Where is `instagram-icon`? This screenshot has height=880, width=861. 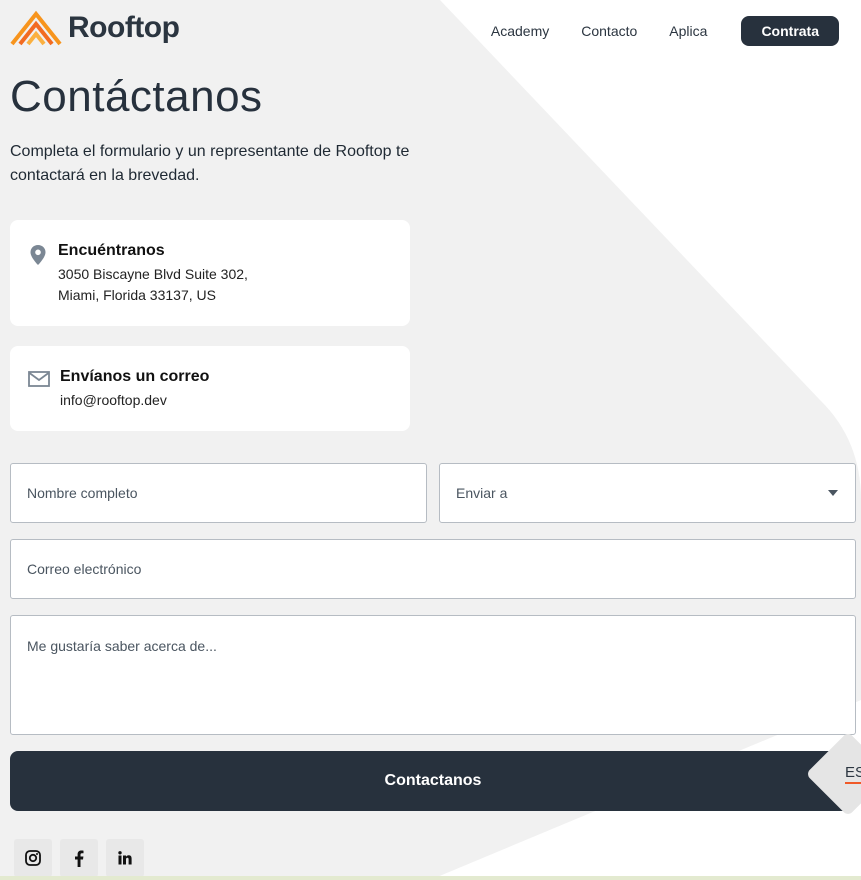
instagram-icon is located at coordinates (33, 858).